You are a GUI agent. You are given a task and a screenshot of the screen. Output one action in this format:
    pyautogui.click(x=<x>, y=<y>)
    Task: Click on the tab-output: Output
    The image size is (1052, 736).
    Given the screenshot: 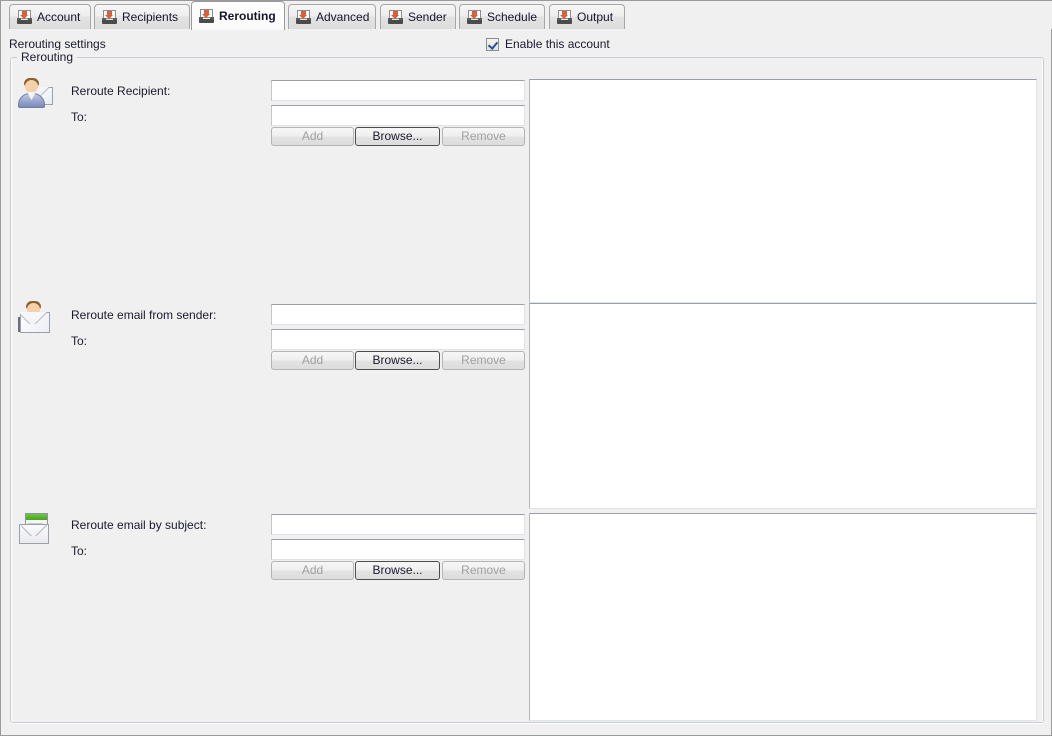 What is the action you would take?
    pyautogui.click(x=587, y=16)
    